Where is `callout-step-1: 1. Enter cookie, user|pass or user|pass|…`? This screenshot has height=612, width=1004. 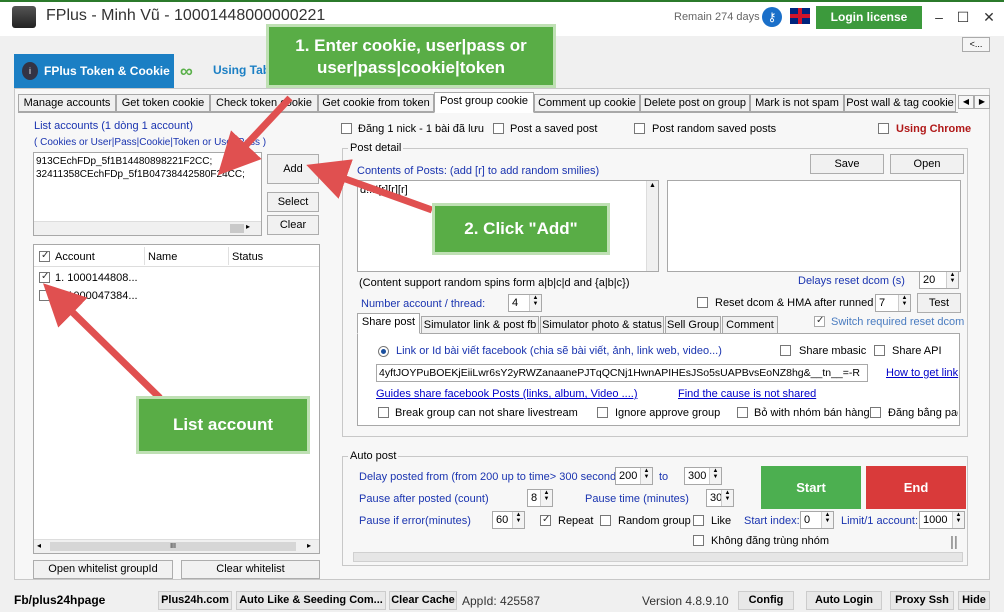 callout-step-1: 1. Enter cookie, user|pass or user|pass|… is located at coordinates (411, 56).